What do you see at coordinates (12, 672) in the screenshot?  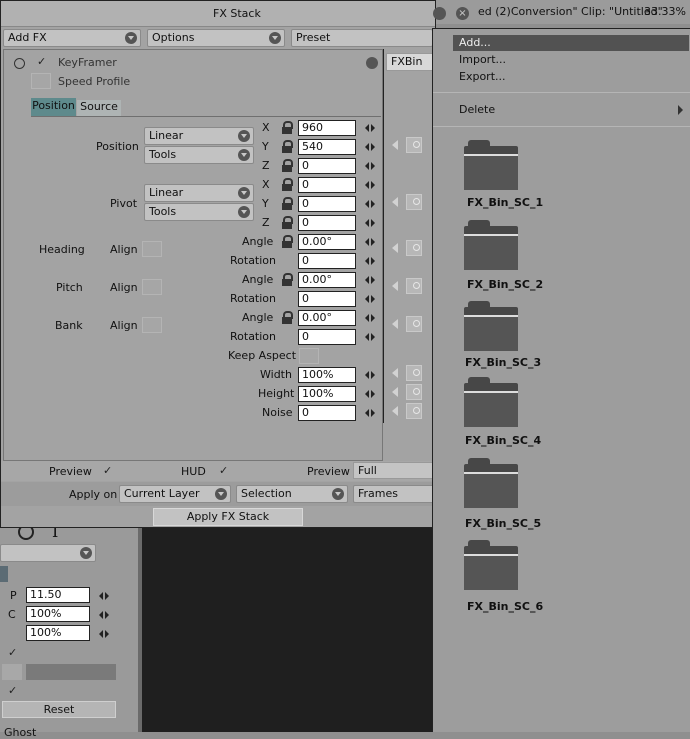 I see `left-swatch` at bounding box center [12, 672].